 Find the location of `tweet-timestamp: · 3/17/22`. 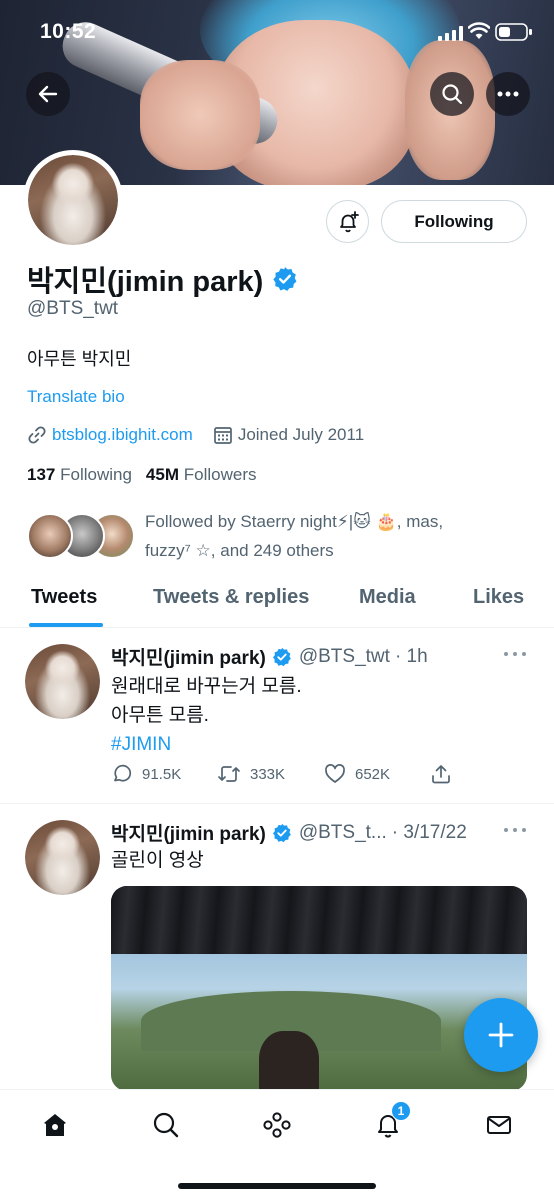

tweet-timestamp: · 3/17/22 is located at coordinates (429, 833).